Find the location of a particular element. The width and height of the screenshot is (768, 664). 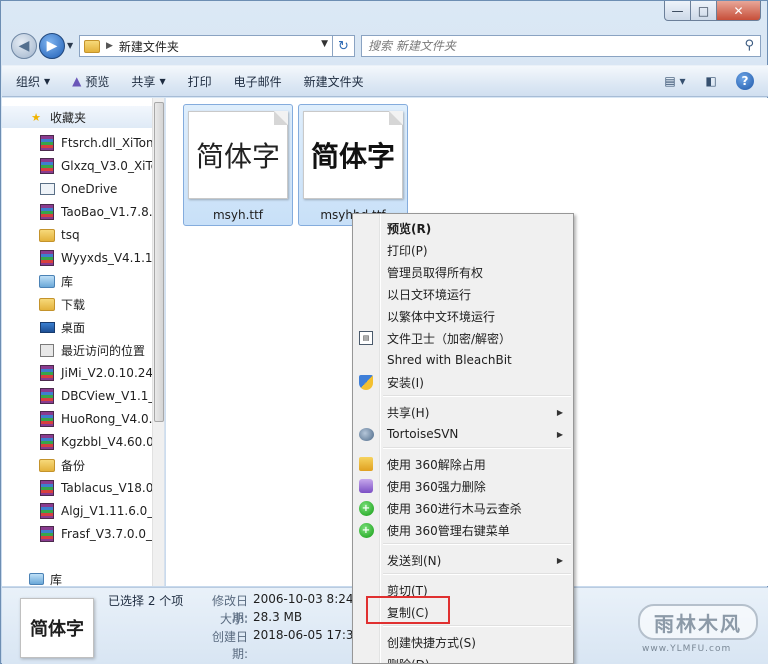

context-menu-item-label: 使用 360解除占用 is located at coordinates (436, 464).